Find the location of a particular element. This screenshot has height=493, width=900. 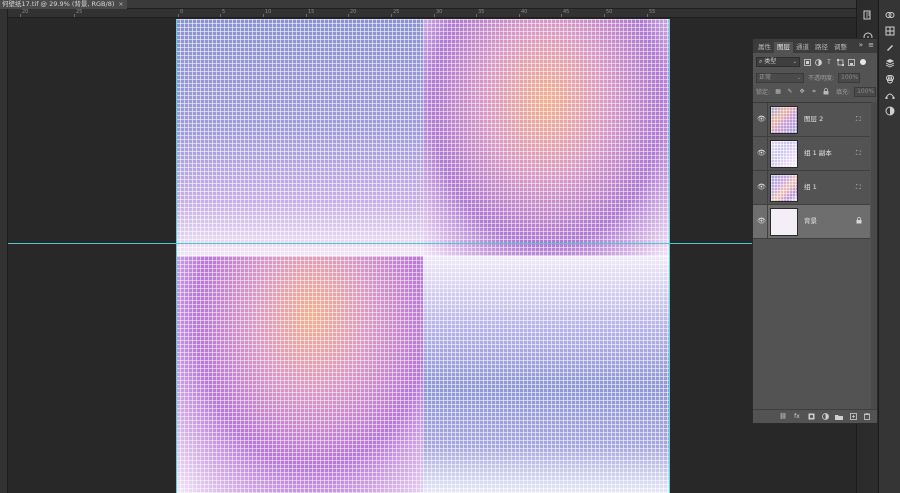

layer-filter-row: ⌕ 类型 ⌄ T is located at coordinates (815, 62).